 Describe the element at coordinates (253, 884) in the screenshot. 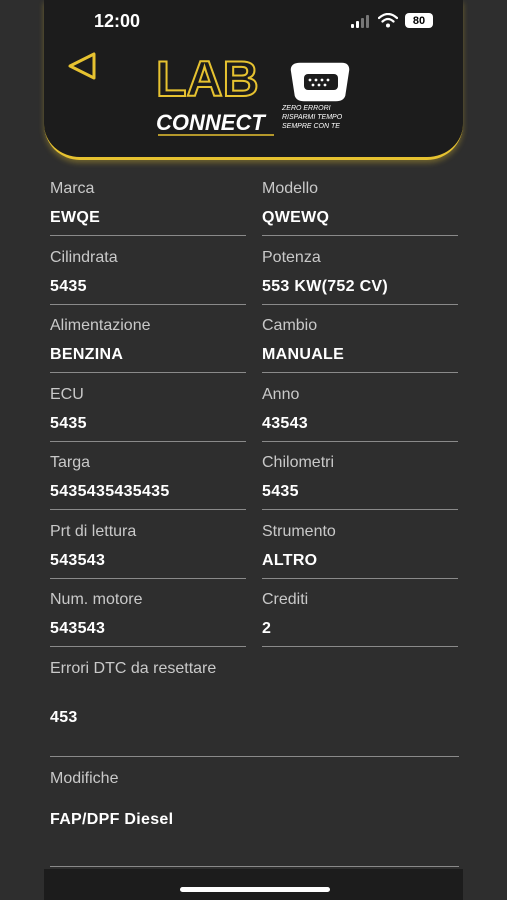

I see `bottom-bar` at that location.